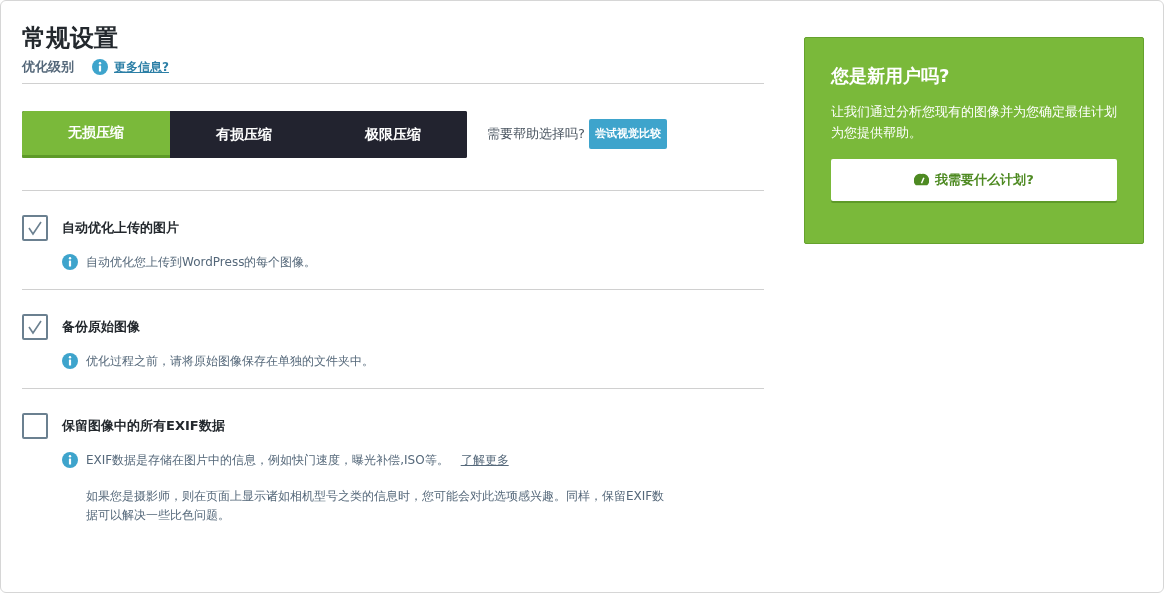 The image size is (1164, 593). Describe the element at coordinates (376, 505) in the screenshot. I see `option-note: 如果您是摄影师，则在页面上显示诸如相机型号之类的信息时，您可能会对此选项感兴趣。同样，保留EXIF数据可以解决一些比色问题。` at that location.